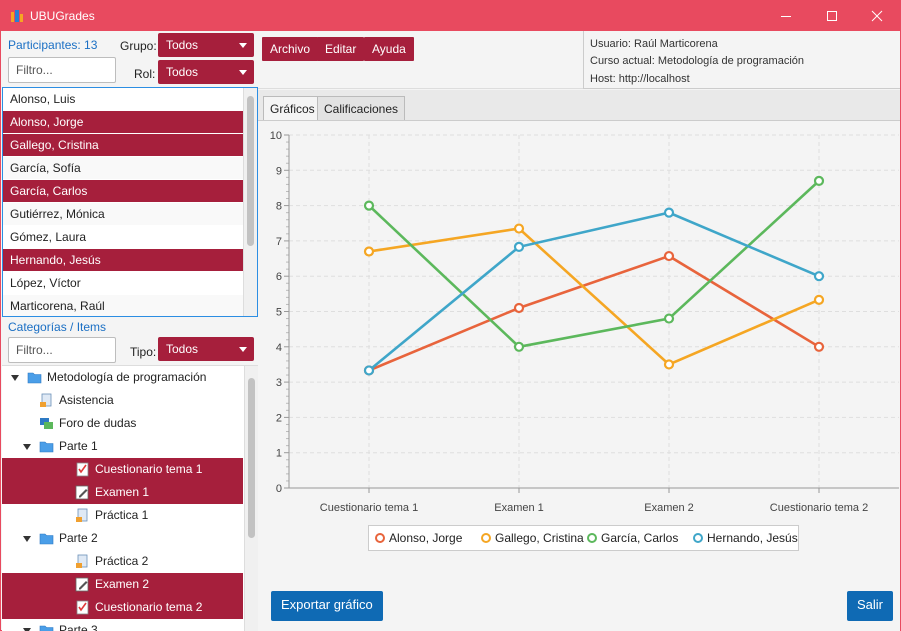 This screenshot has height=631, width=901. What do you see at coordinates (279, 277) in the screenshot?
I see `y-tick-label: 6` at bounding box center [279, 277].